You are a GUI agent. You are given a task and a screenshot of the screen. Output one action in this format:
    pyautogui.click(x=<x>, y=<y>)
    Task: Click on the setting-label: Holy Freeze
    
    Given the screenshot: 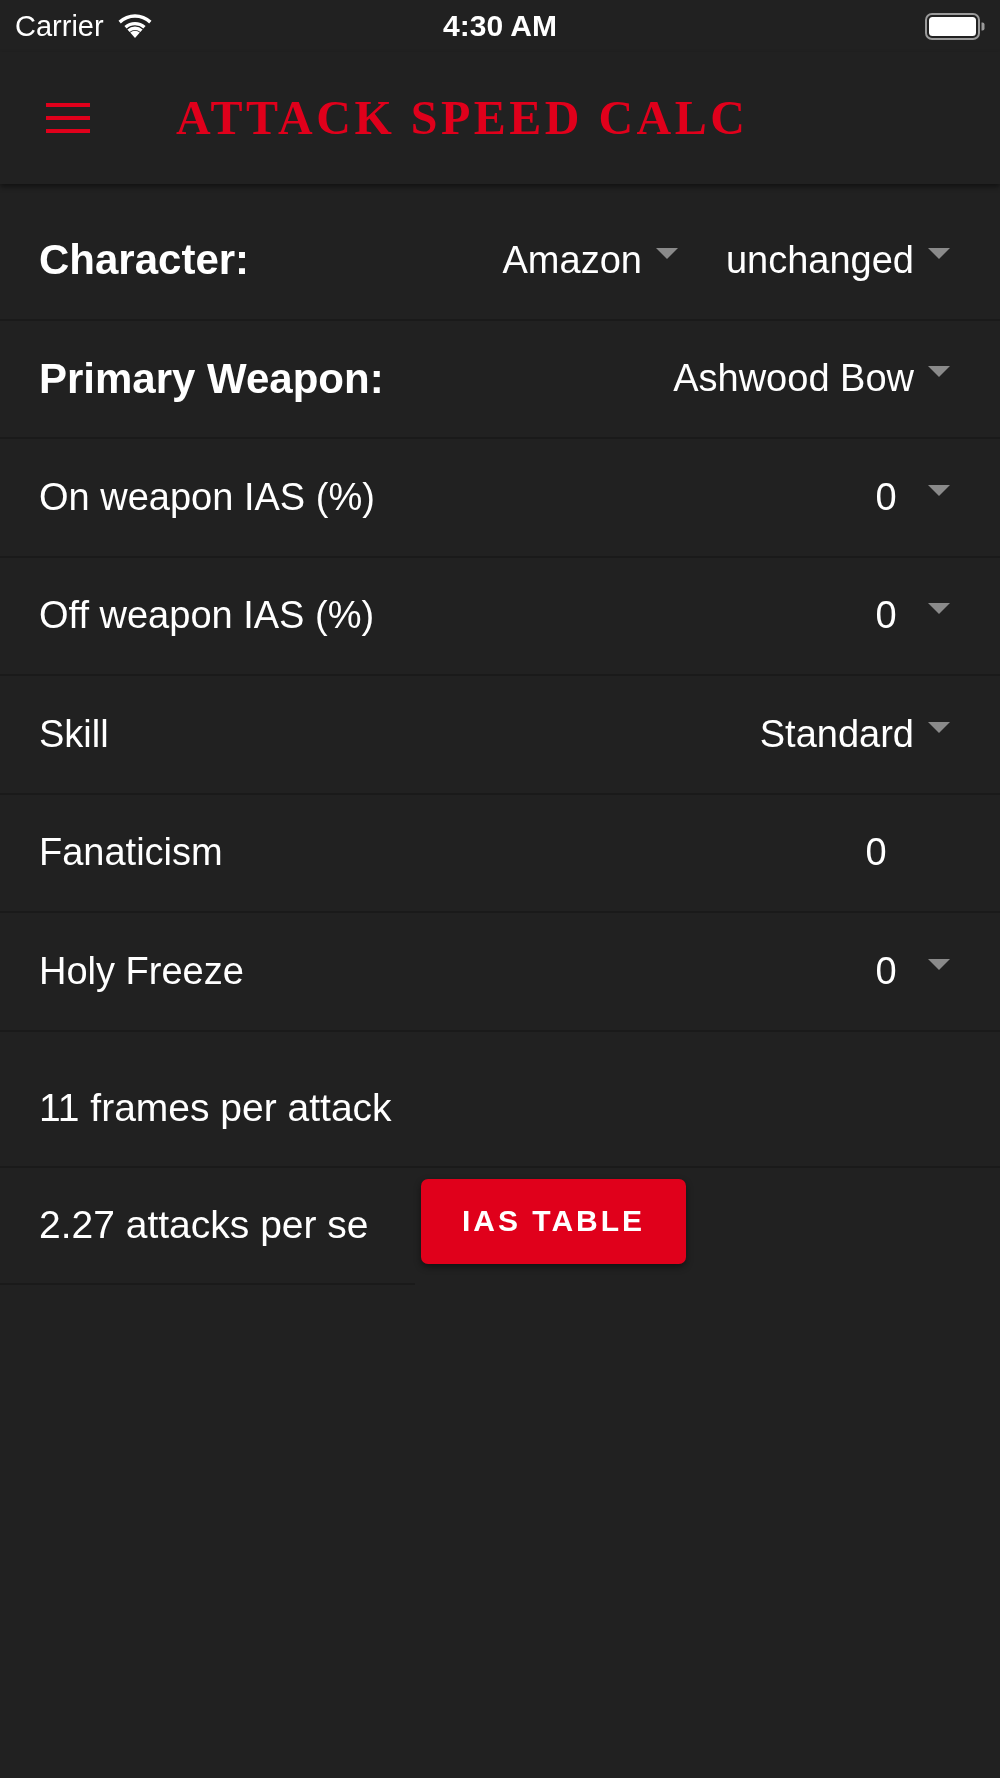 What is the action you would take?
    pyautogui.click(x=142, y=971)
    